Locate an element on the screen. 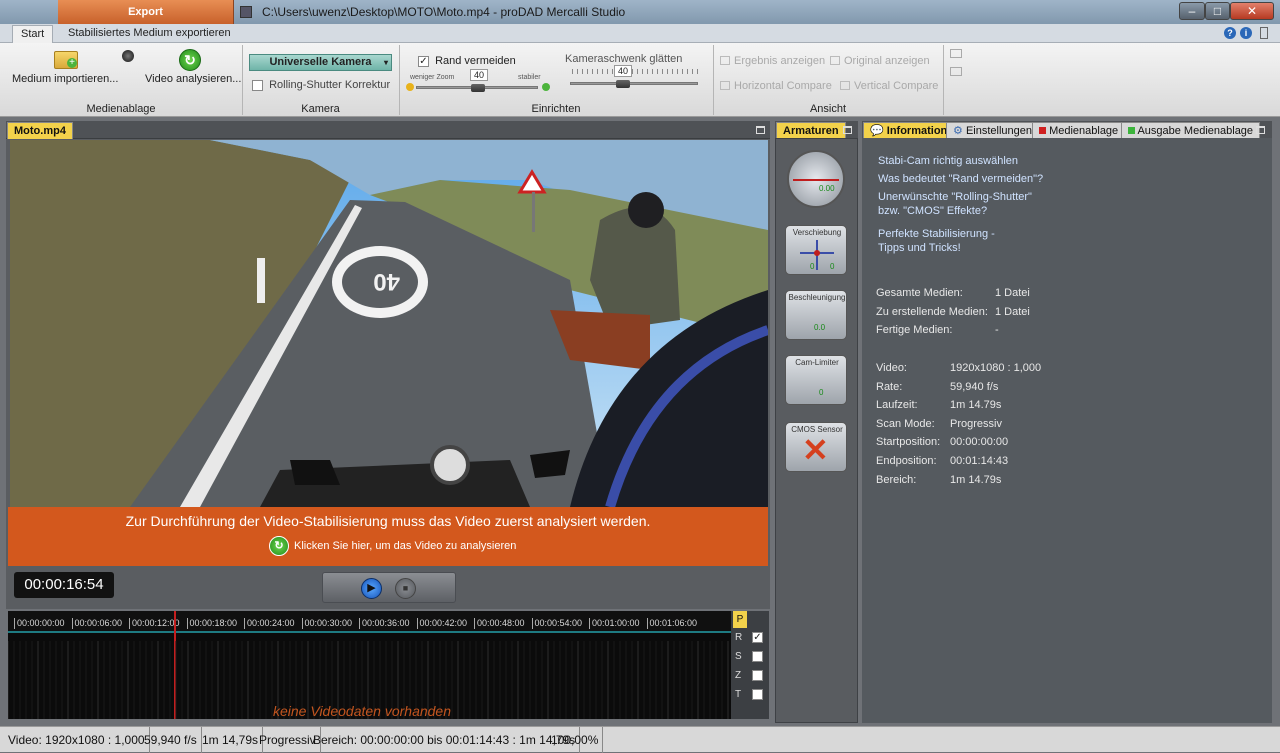 The width and height of the screenshot is (1280, 753). tab-einstellungen-label: Einstellungen is located at coordinates (998, 131).